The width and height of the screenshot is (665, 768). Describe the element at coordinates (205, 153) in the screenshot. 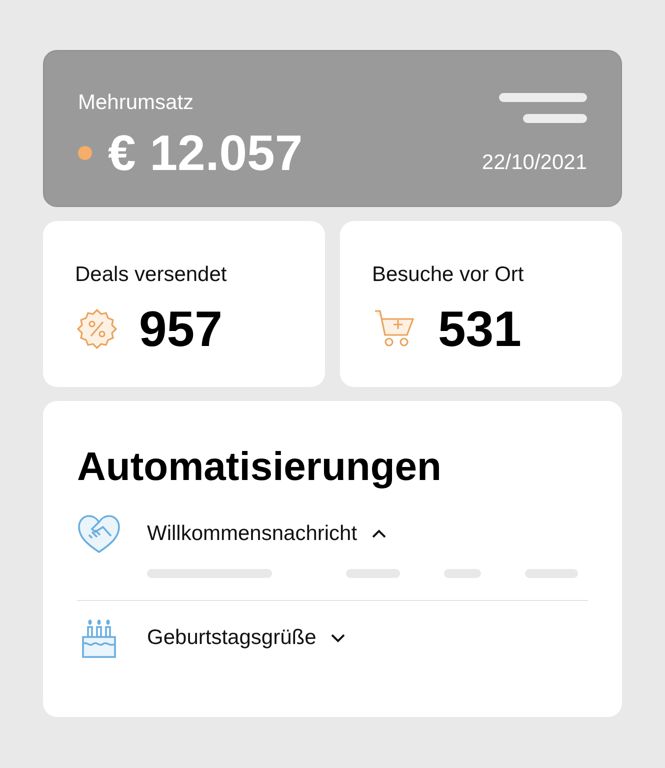

I see `revenue-value: € 12.057` at that location.